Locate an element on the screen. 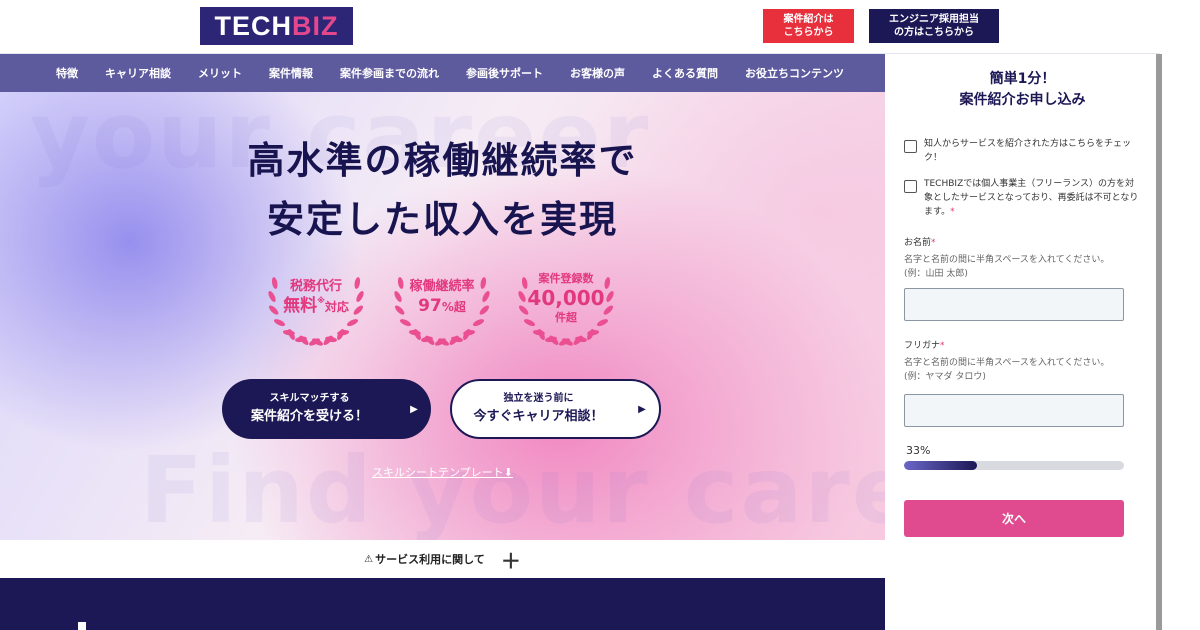 Image resolution: width=1200 pixels, height=630 pixels. badge-tax-line1: 税務代行 is located at coordinates (315, 287).